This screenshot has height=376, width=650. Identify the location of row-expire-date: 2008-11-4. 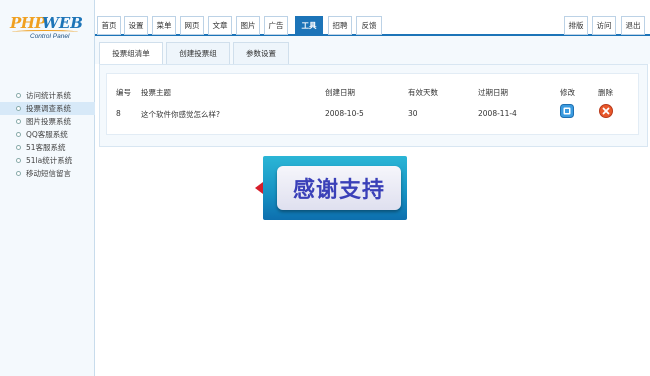
(497, 113).